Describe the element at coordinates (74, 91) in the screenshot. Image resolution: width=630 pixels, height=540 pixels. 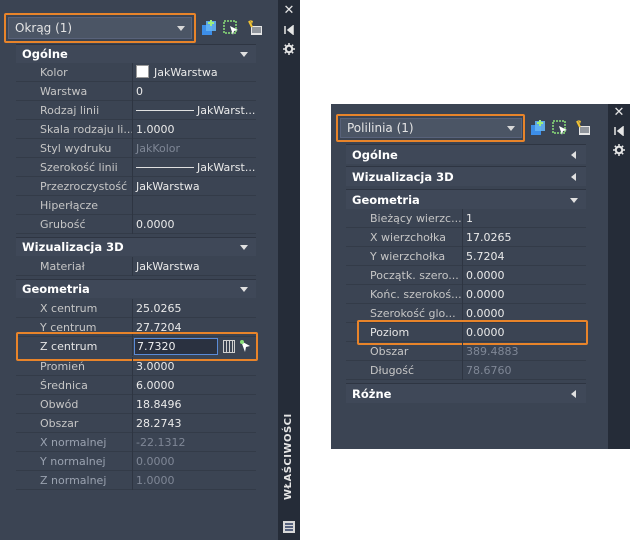
I see `property-label: Warstwa` at that location.